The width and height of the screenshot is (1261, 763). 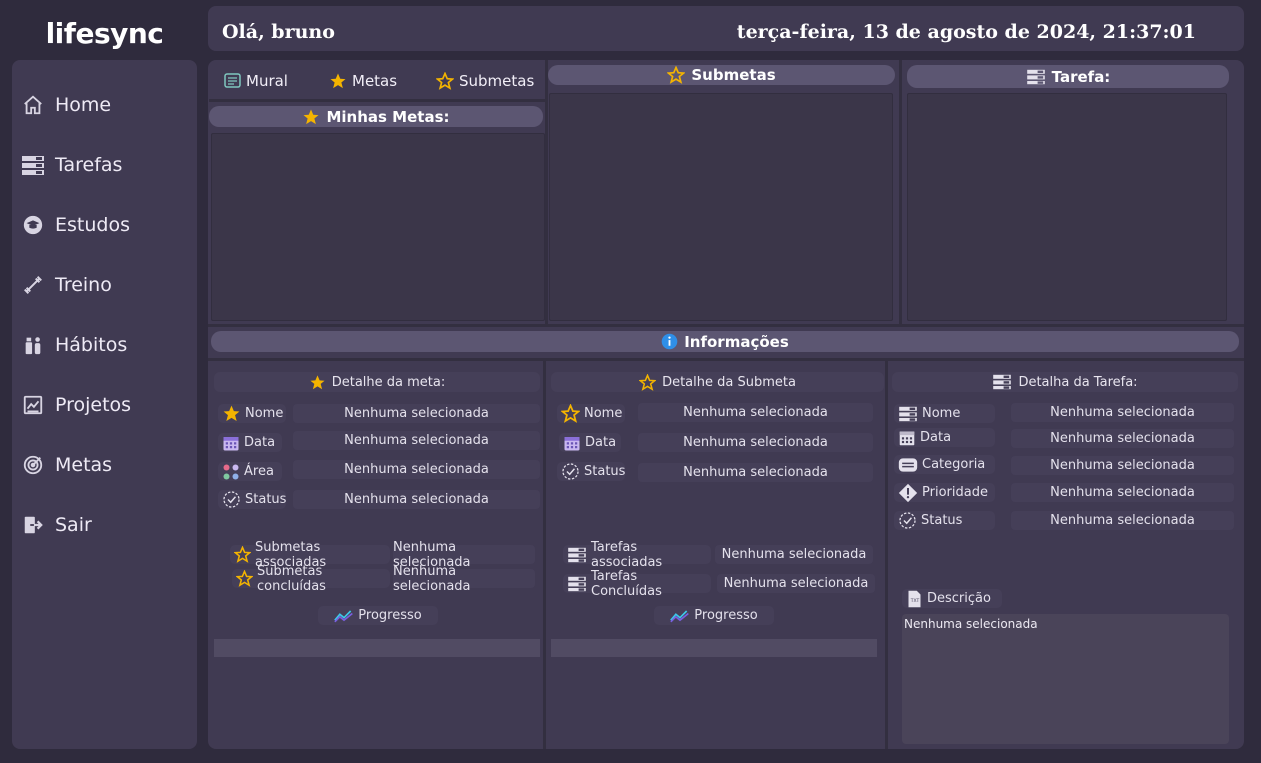 I want to click on tarefa-status-label: Status, so click(x=944, y=520).